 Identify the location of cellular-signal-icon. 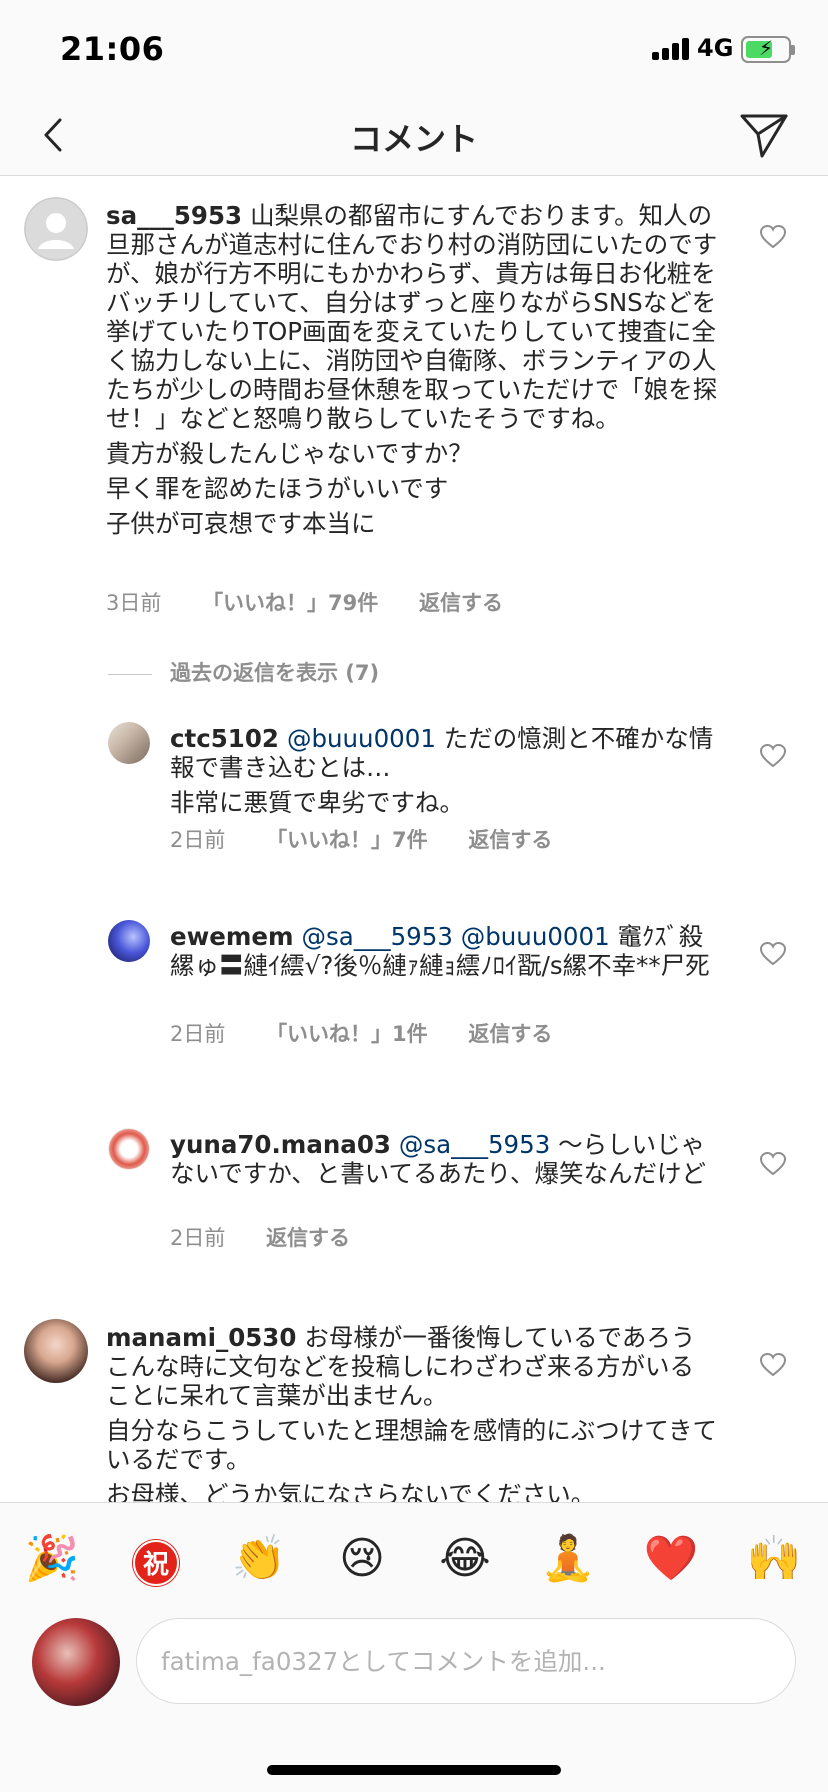
(672, 49).